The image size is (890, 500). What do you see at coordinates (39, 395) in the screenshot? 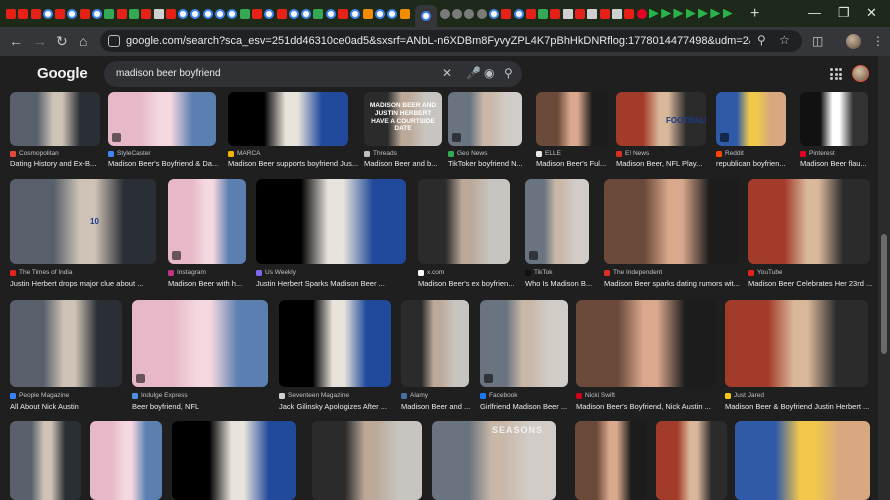
I see `result-source: People Magazine` at bounding box center [39, 395].